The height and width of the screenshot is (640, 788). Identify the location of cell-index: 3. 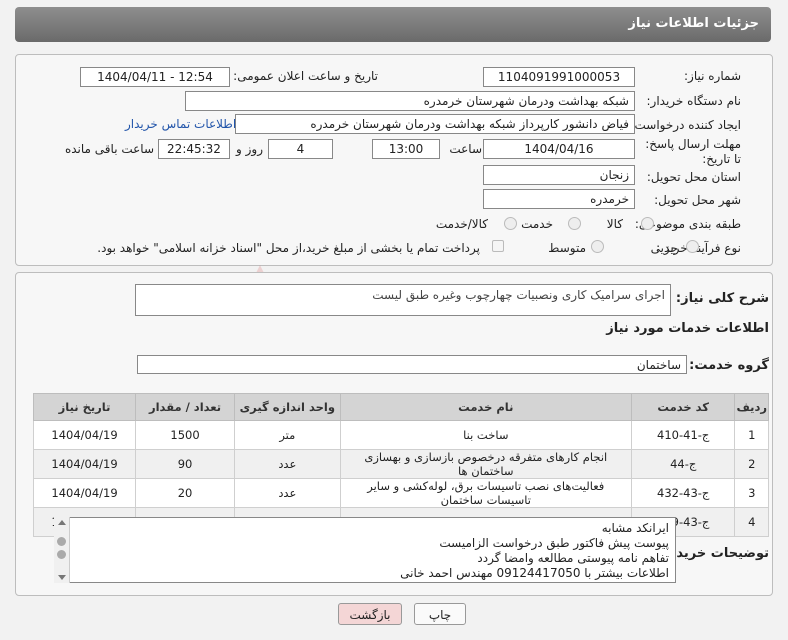
(751, 493).